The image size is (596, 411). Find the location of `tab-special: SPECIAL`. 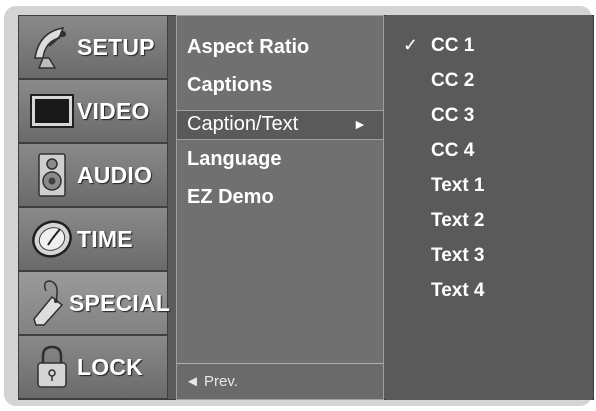

tab-special: SPECIAL is located at coordinates (94, 303).